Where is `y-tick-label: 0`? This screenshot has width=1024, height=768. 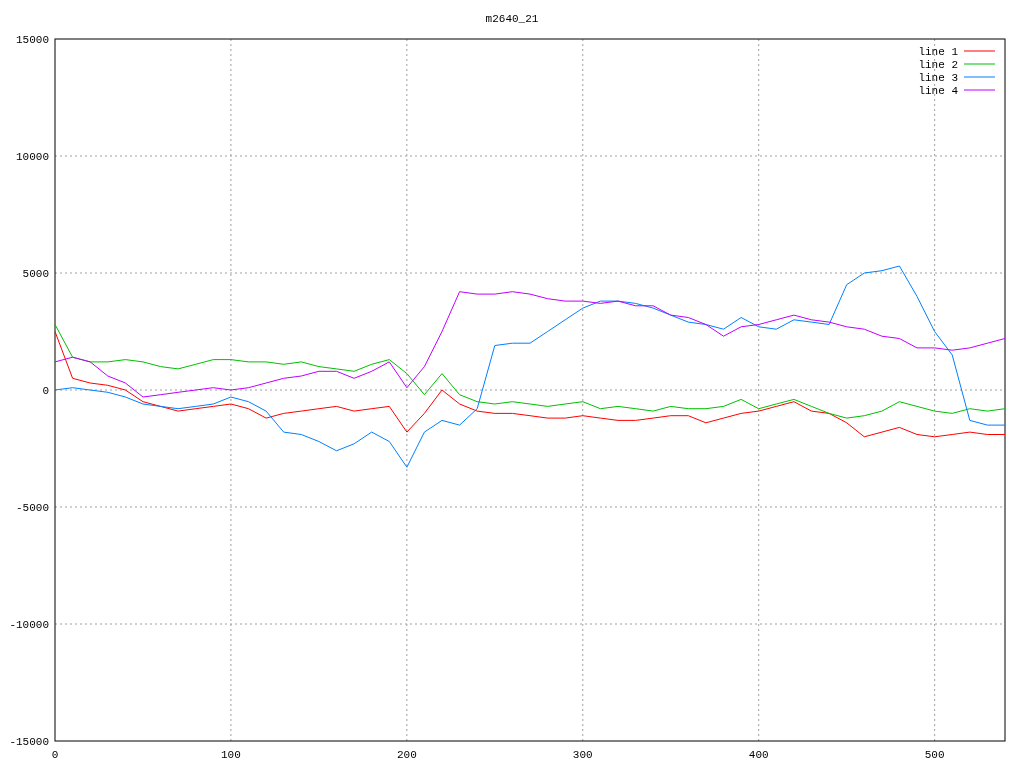
y-tick-label: 0 is located at coordinates (45, 391).